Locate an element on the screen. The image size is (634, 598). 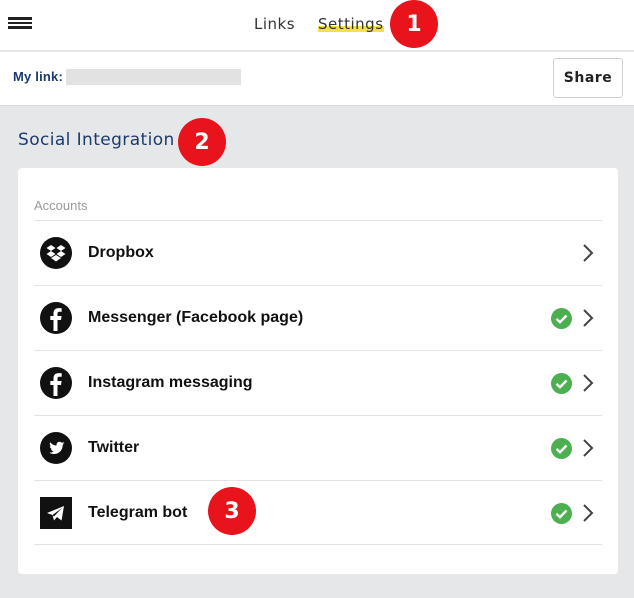
twitter-icon is located at coordinates (56, 448).